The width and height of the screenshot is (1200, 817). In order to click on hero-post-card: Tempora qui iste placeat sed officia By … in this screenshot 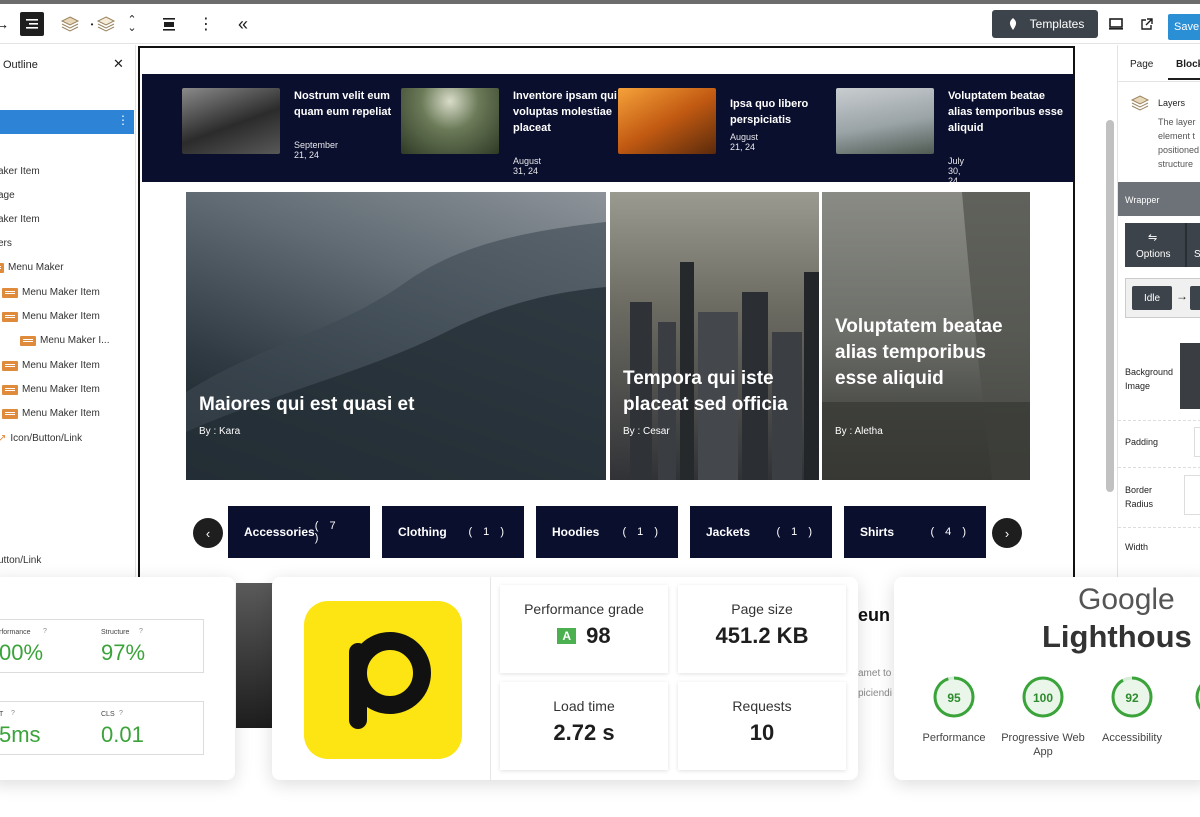, I will do `click(714, 336)`.